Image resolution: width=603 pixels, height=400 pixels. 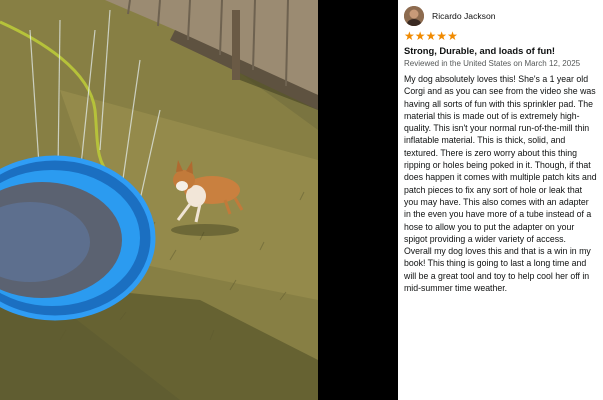 What do you see at coordinates (464, 16) in the screenshot?
I see `reviewer-name: Ricardo Jackson` at bounding box center [464, 16].